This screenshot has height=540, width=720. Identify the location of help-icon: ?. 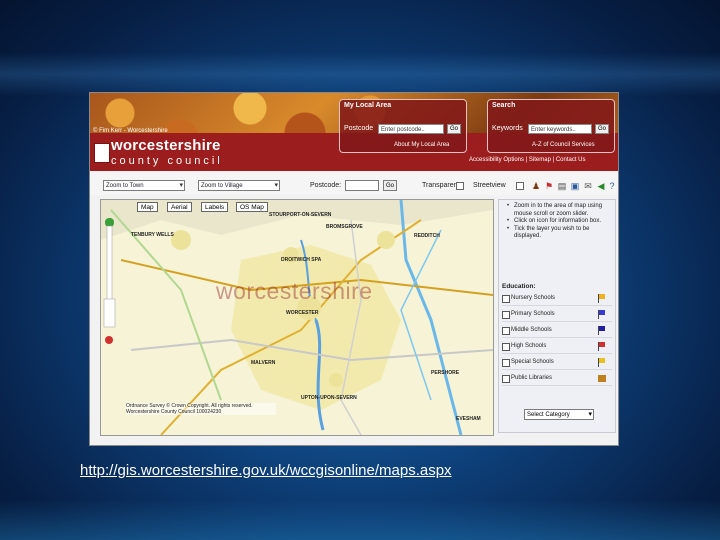
(612, 186).